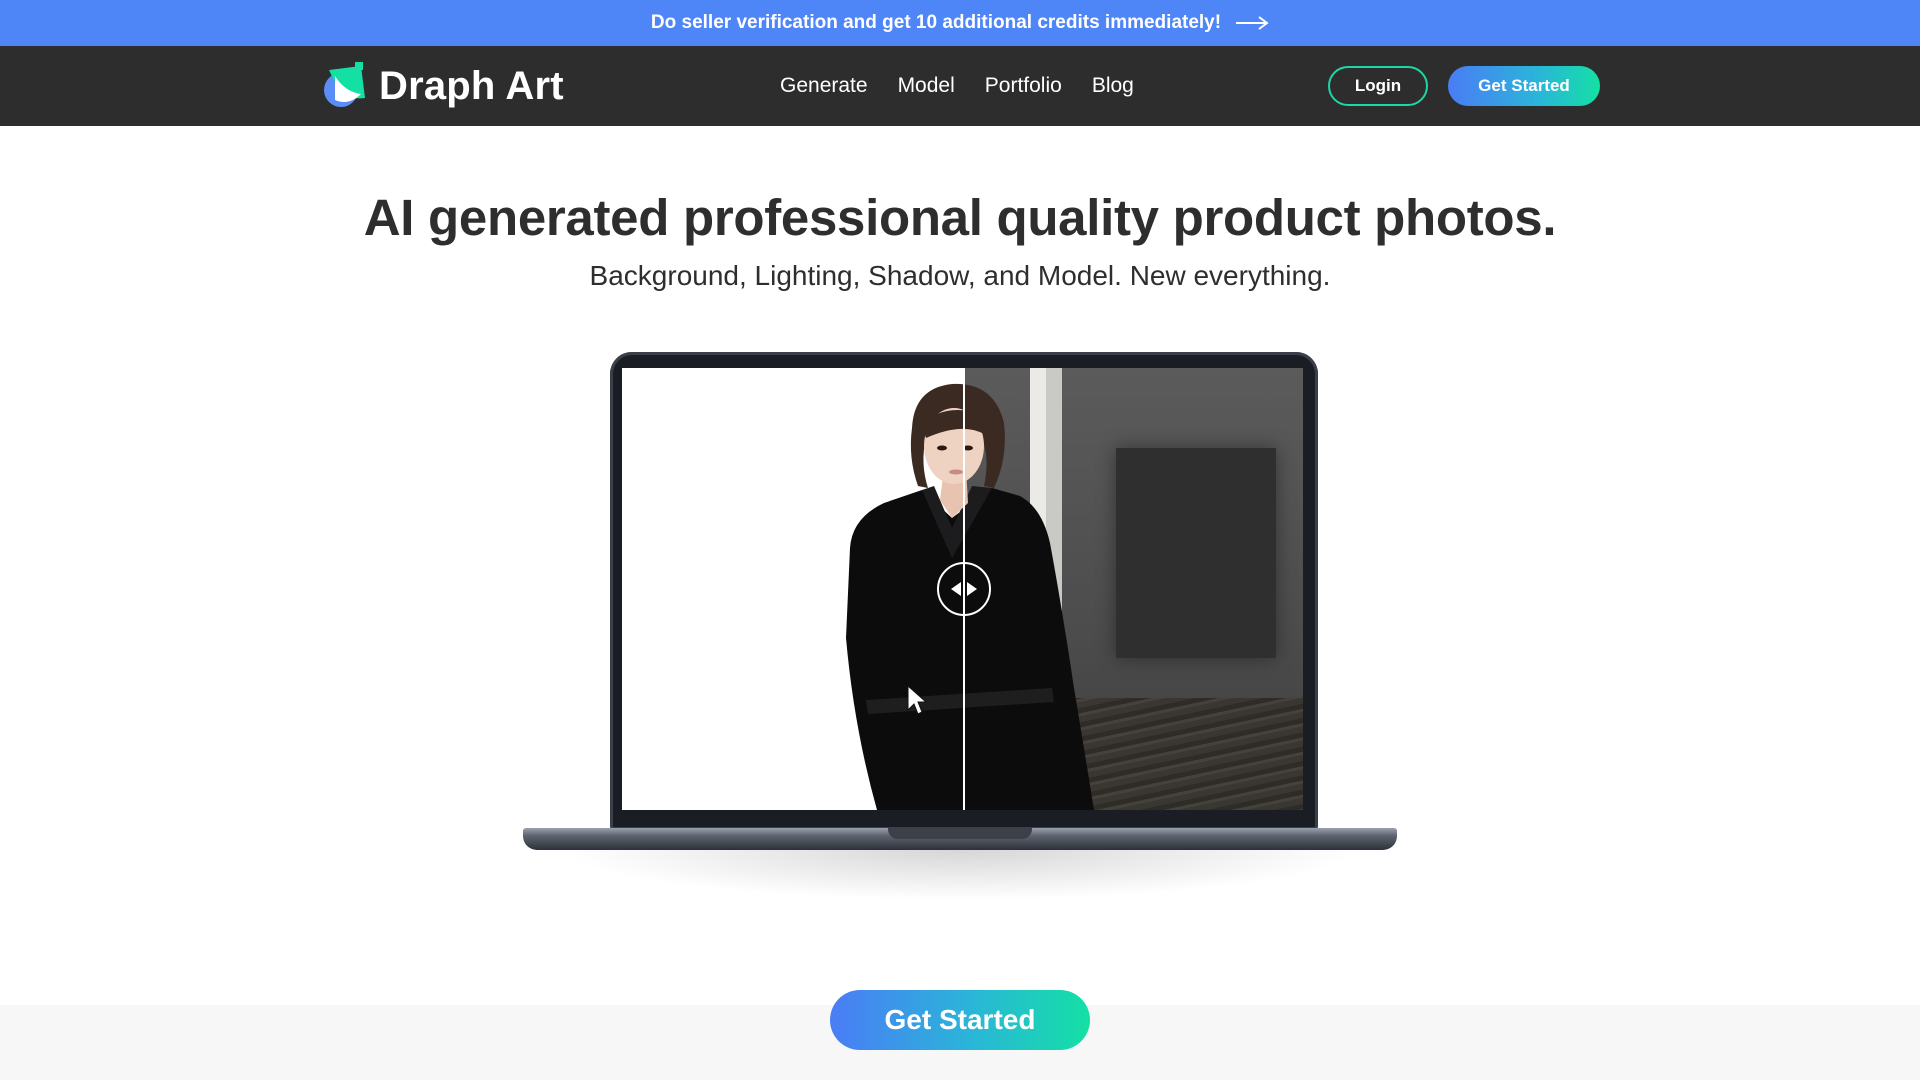 The height and width of the screenshot is (1080, 1920). I want to click on before-after-slider, so click(962, 589).